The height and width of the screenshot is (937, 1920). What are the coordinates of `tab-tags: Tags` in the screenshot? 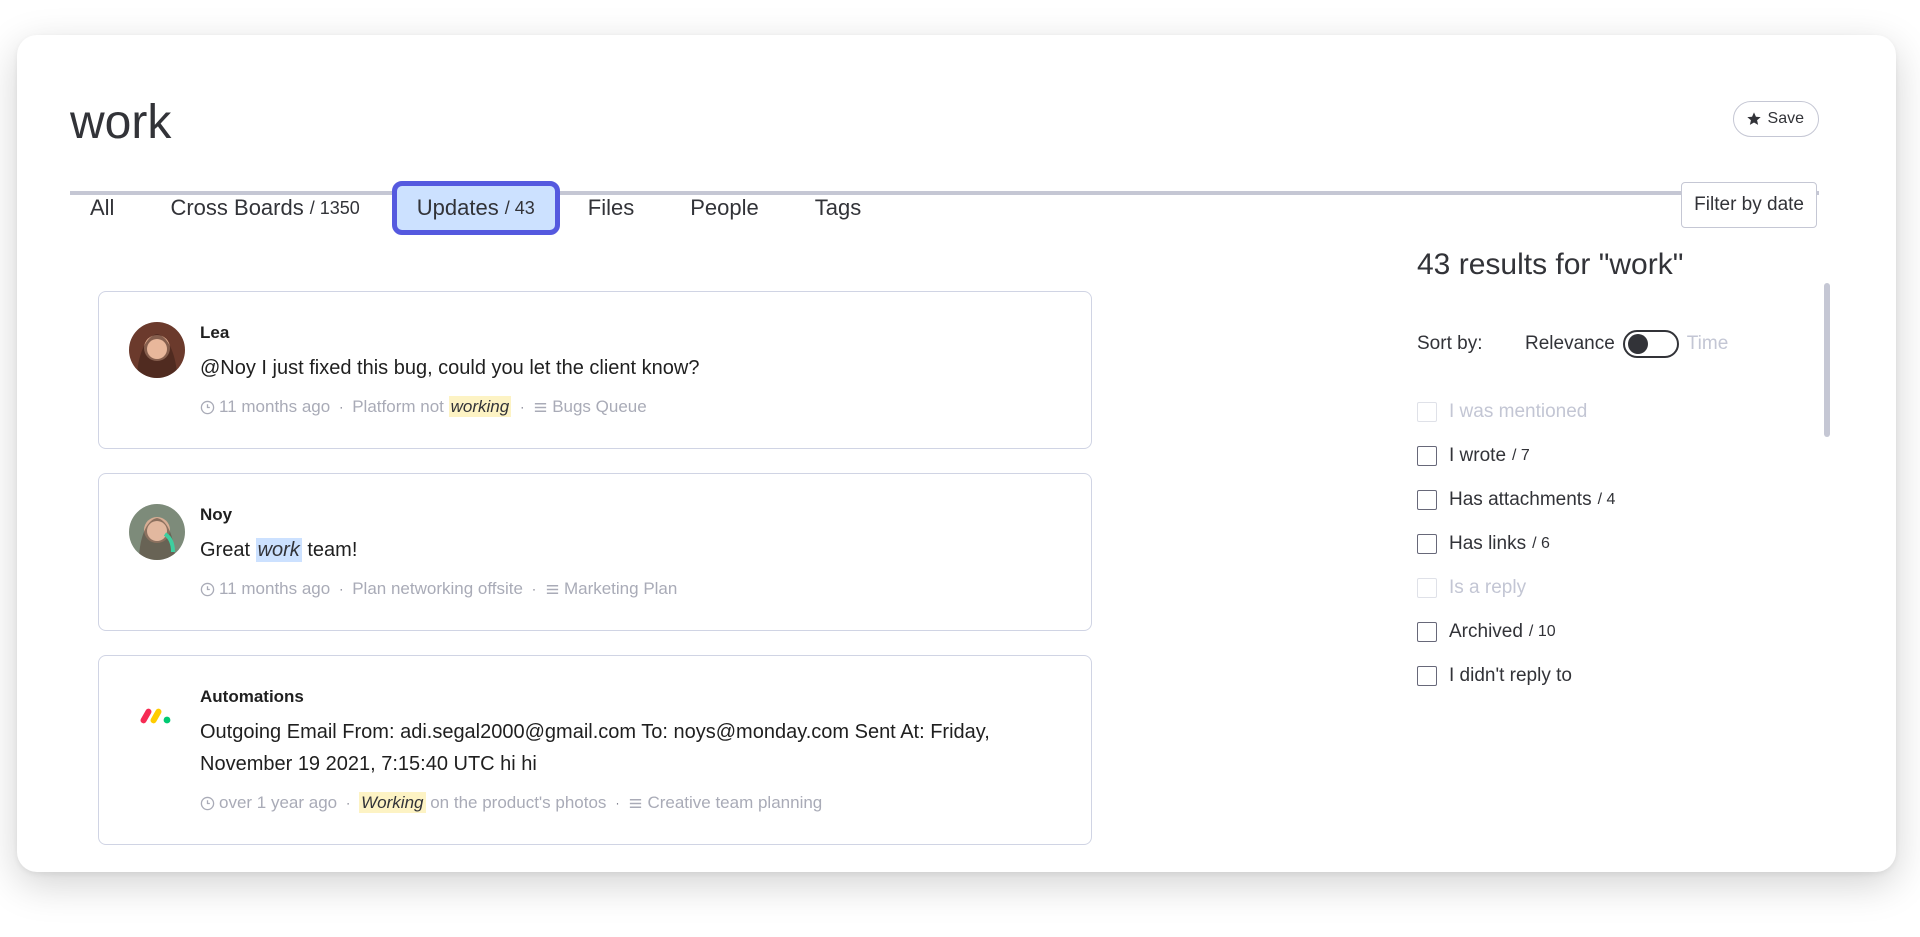 It's located at (835, 208).